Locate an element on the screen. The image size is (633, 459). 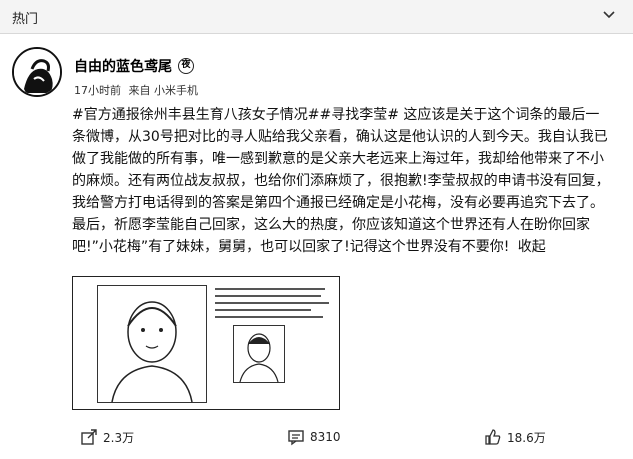
thumbs-up-icon is located at coordinates (493, 437).